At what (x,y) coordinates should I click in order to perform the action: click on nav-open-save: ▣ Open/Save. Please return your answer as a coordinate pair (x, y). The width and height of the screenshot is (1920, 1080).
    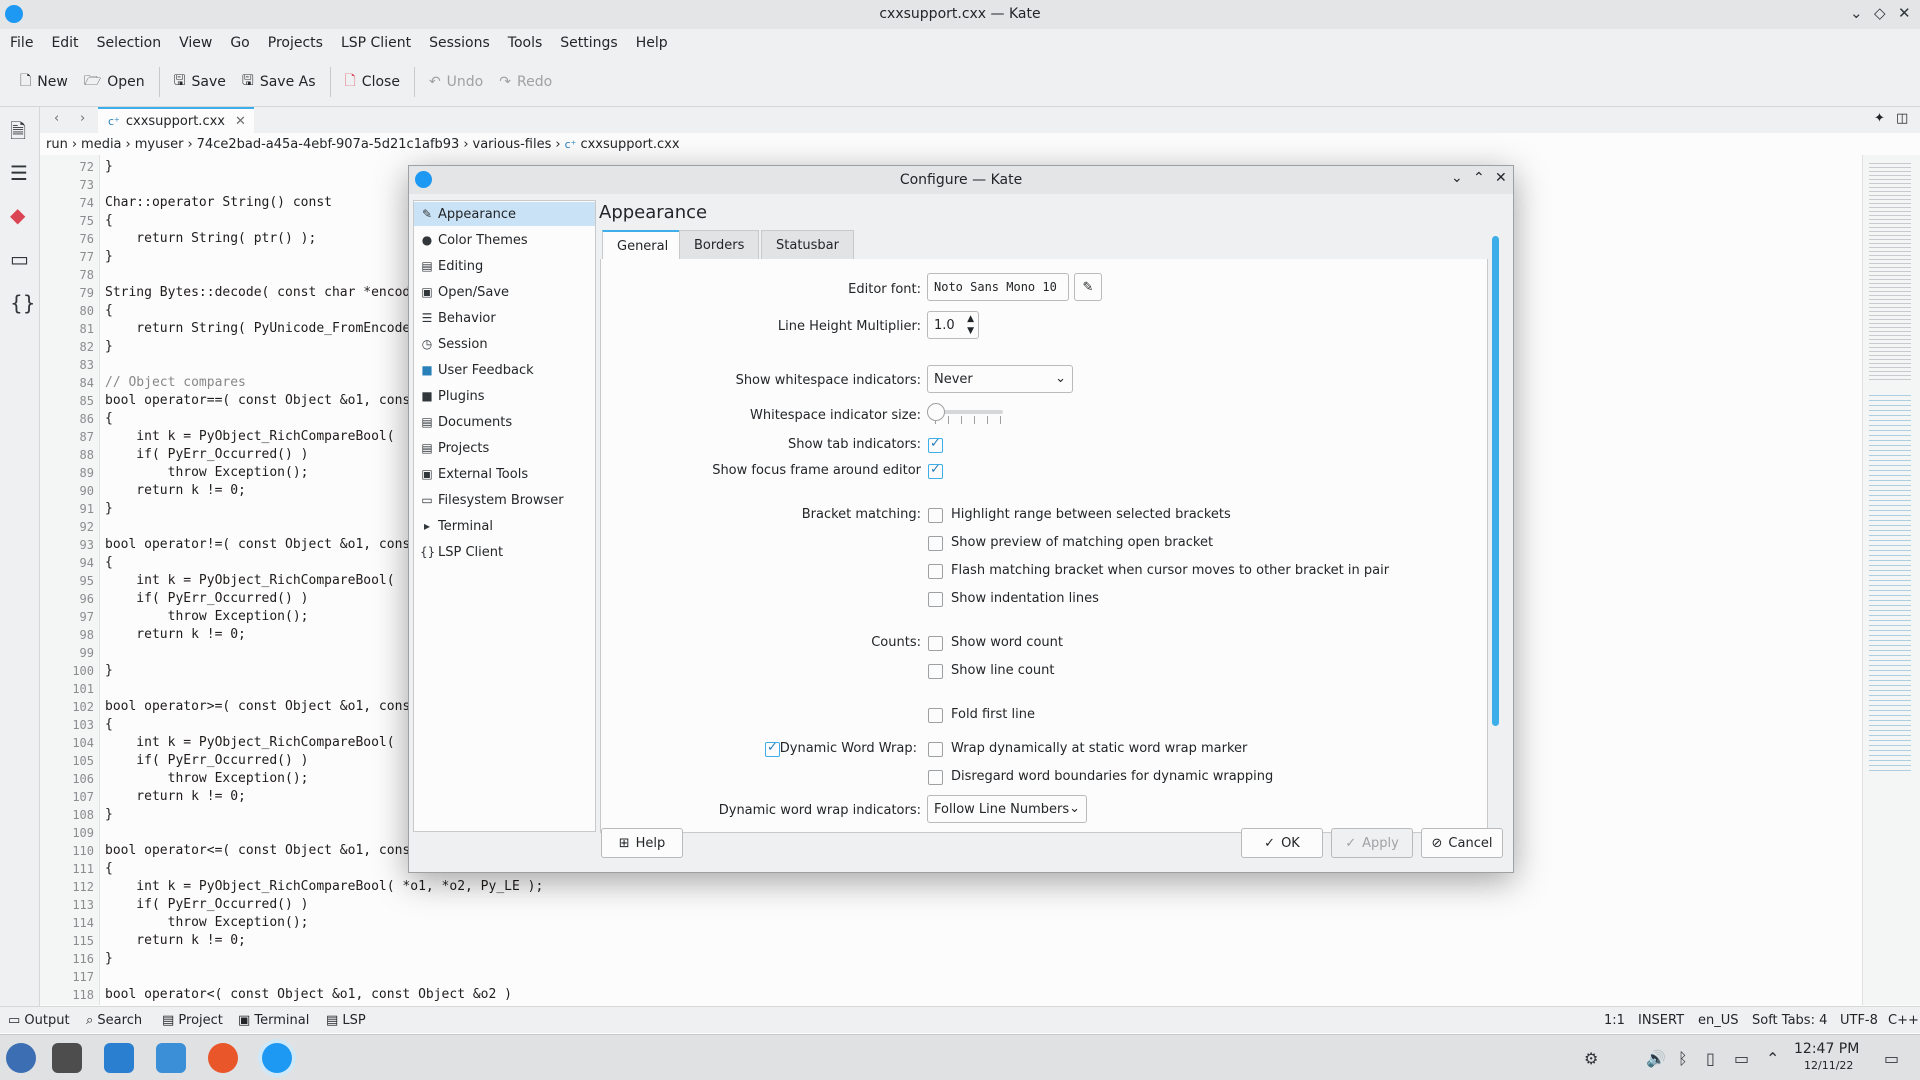
    Looking at the image, I should click on (504, 292).